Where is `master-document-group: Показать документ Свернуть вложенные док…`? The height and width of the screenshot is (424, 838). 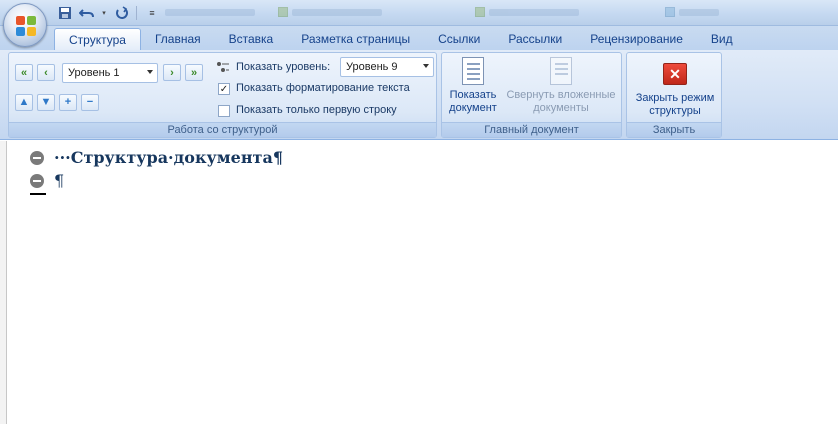
master-document-group: Показать документ Свернуть вложенные док… is located at coordinates (531, 95).